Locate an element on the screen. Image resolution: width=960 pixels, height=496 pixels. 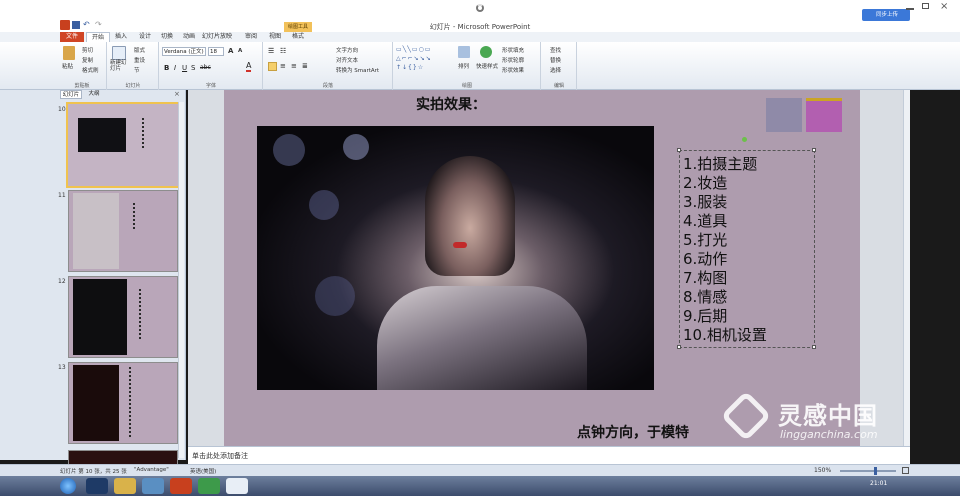
quick-styles-icon is located at coordinates (486, 52).